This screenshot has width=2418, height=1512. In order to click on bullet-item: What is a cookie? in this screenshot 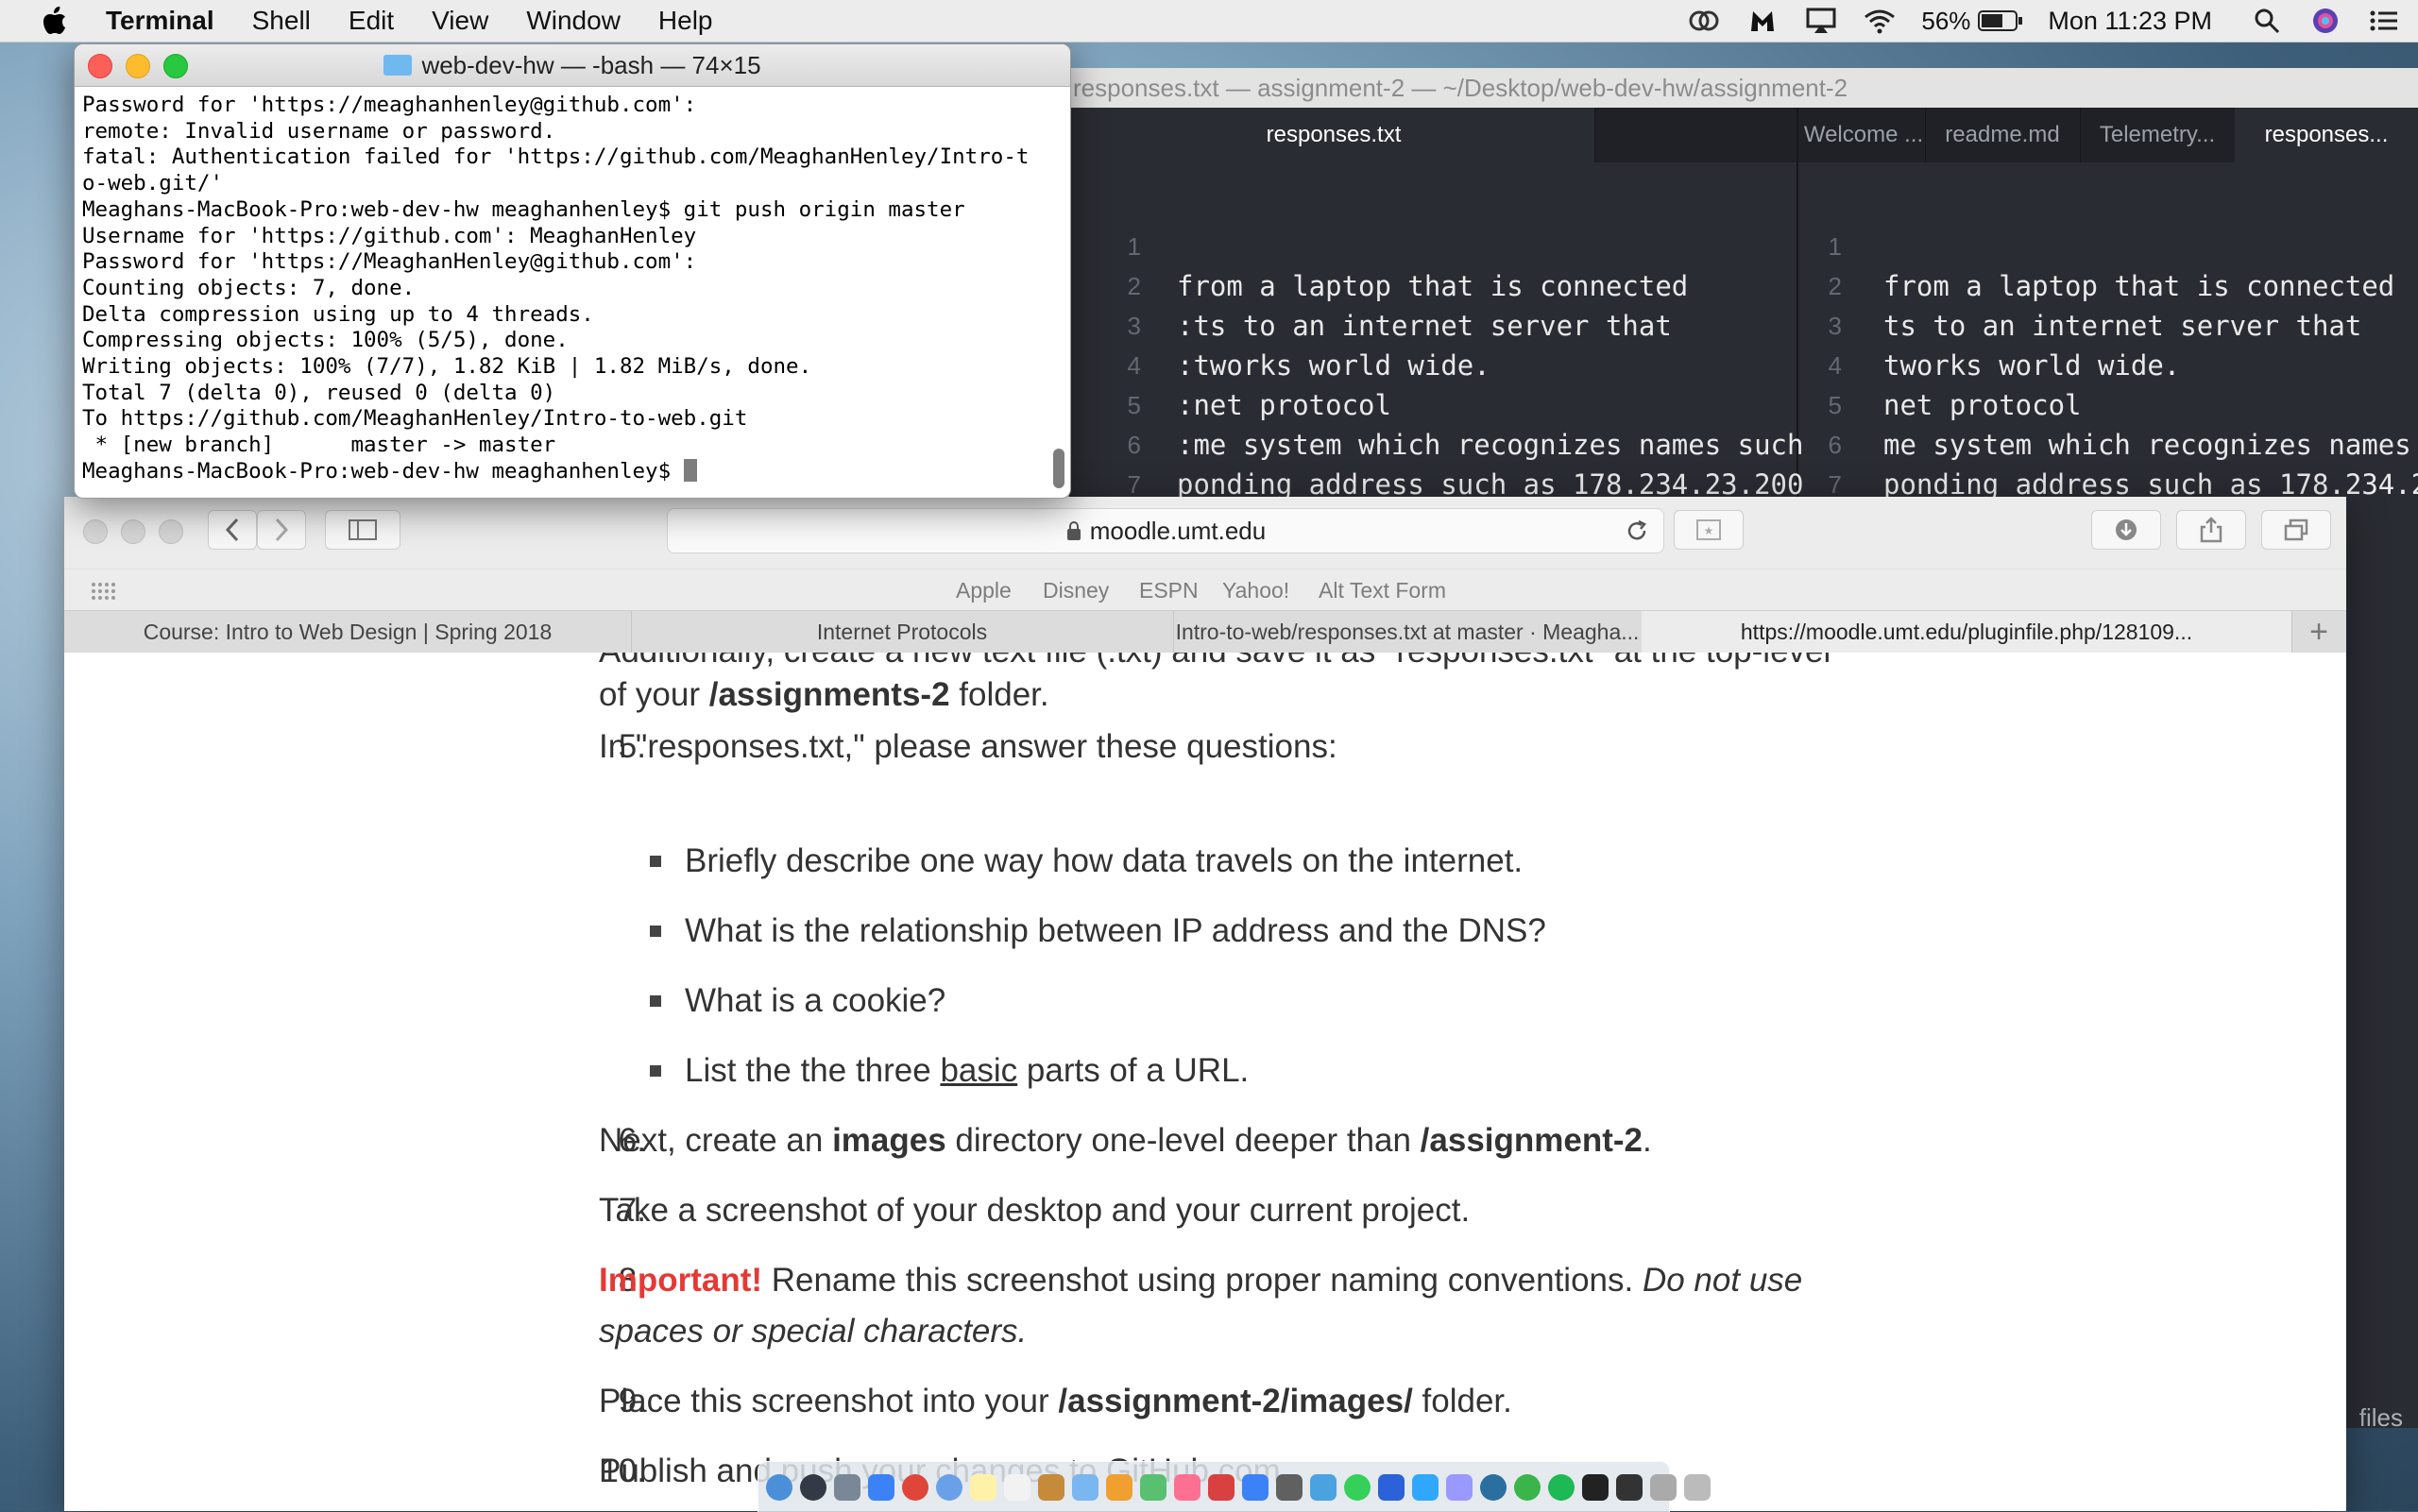, I will do `click(815, 1000)`.